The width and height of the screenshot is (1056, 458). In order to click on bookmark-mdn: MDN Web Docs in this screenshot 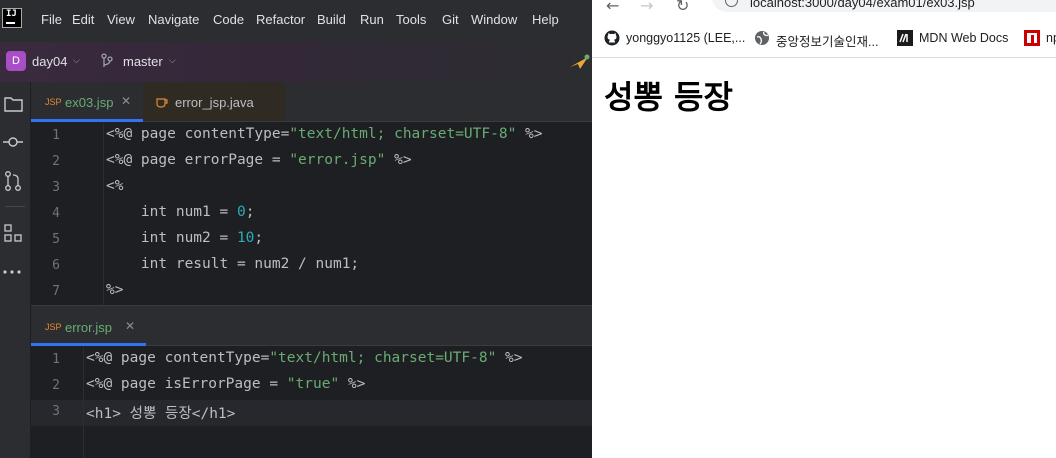, I will do `click(963, 38)`.